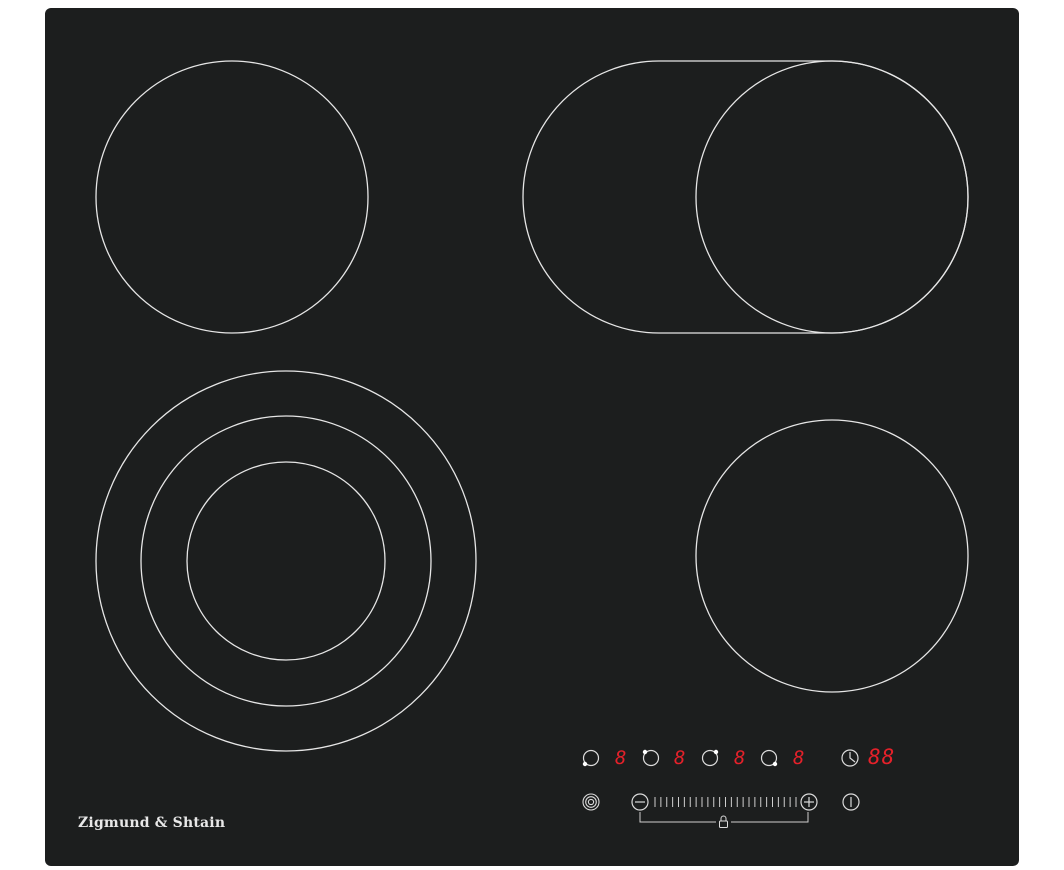 Image resolution: width=1064 pixels, height=870 pixels. I want to click on plus-button, so click(809, 802).